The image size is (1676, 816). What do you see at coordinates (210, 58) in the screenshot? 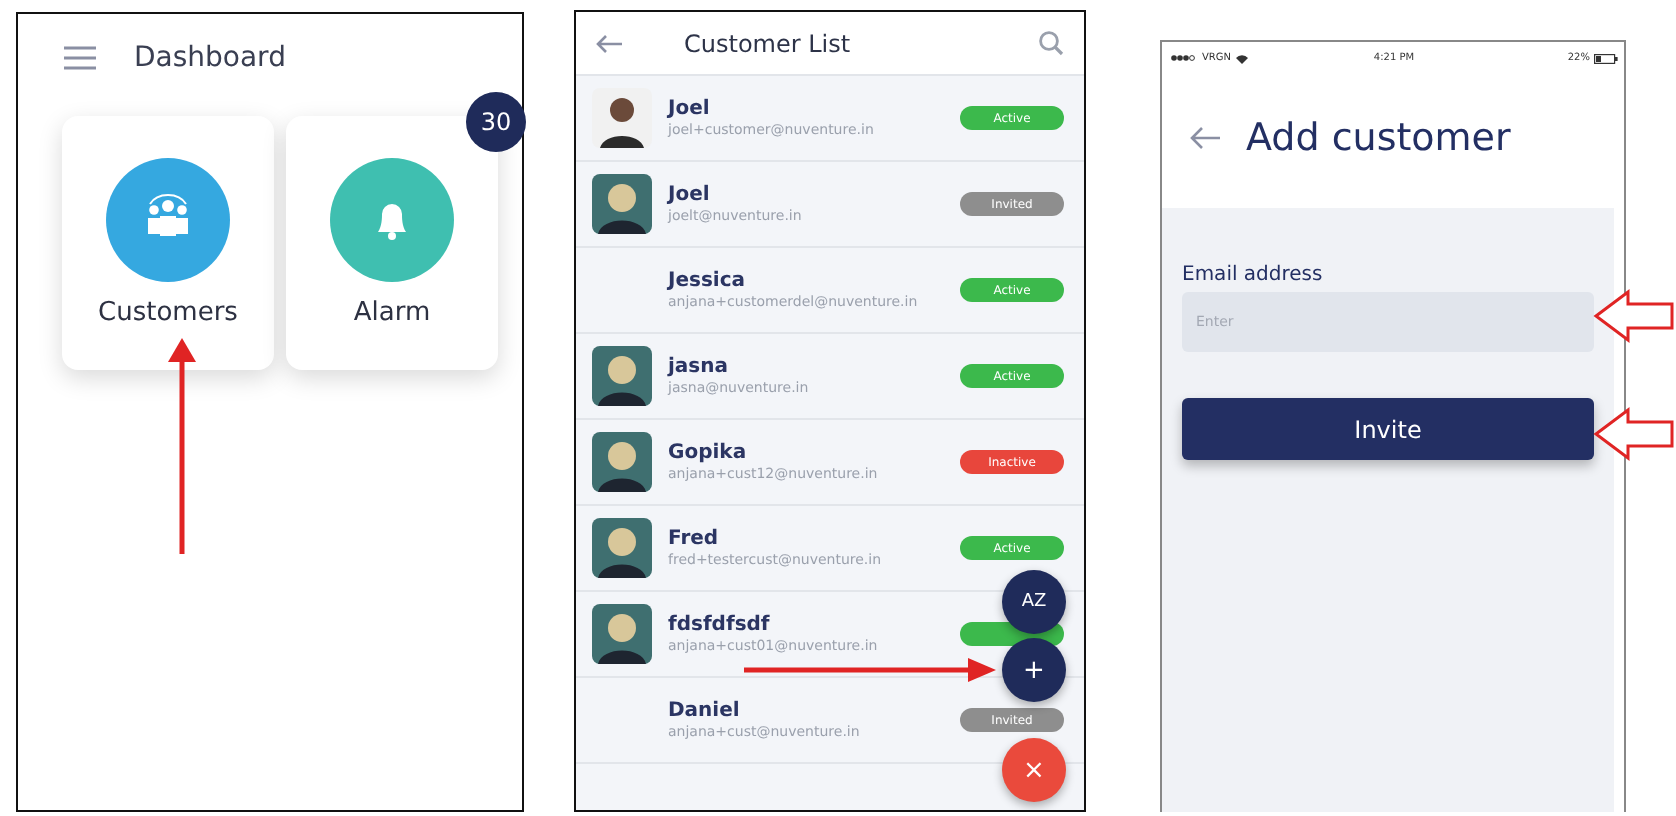
I see `screen-title: Dashboard` at bounding box center [210, 58].